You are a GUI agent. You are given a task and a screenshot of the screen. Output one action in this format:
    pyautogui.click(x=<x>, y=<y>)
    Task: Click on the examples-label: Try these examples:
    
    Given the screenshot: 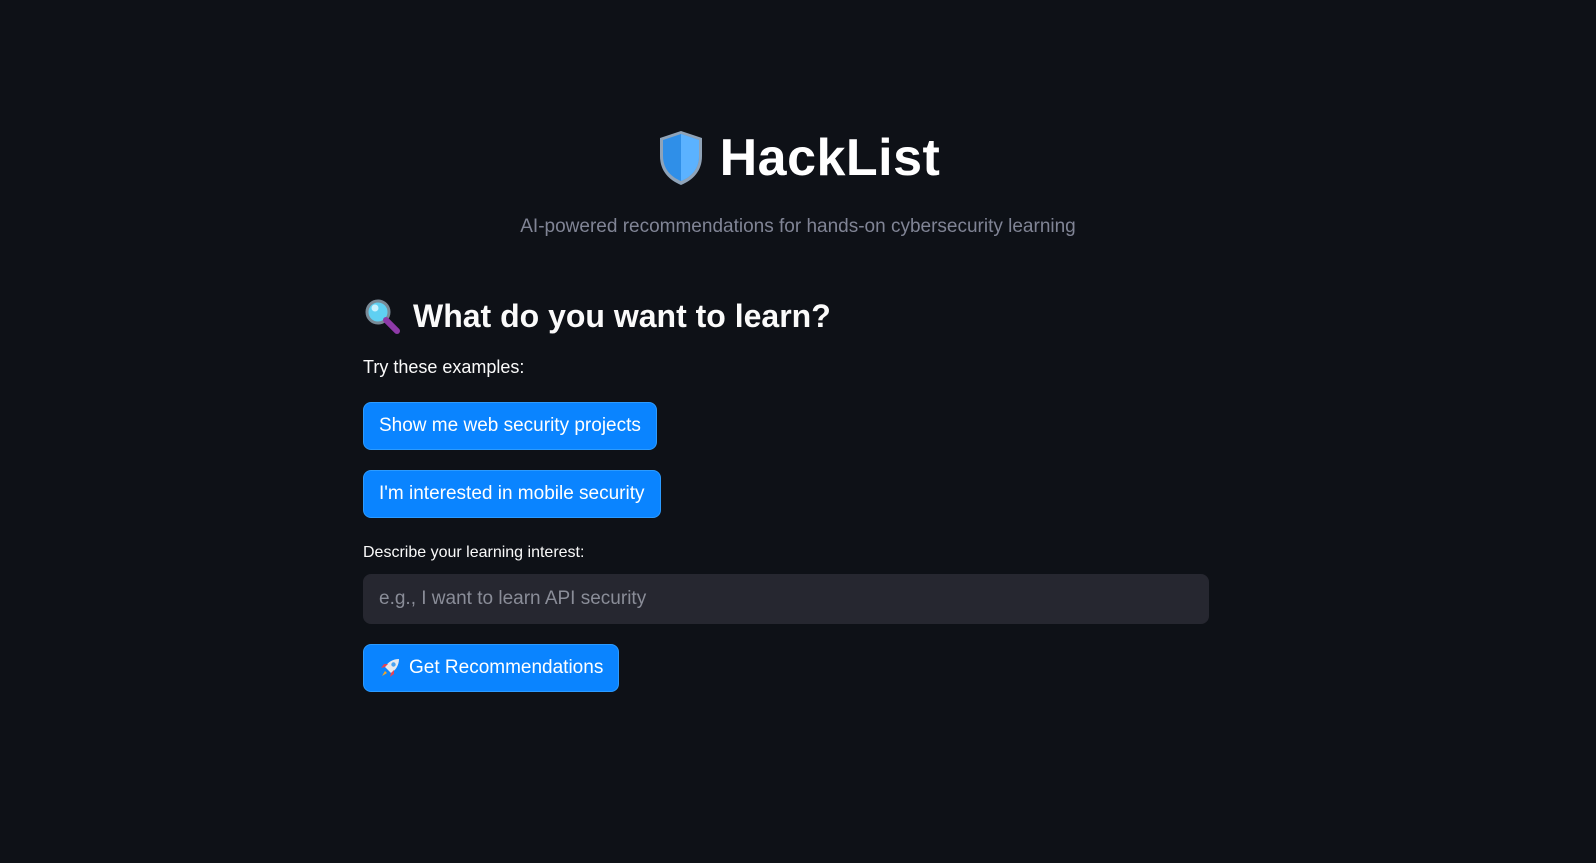 What is the action you would take?
    pyautogui.click(x=444, y=367)
    